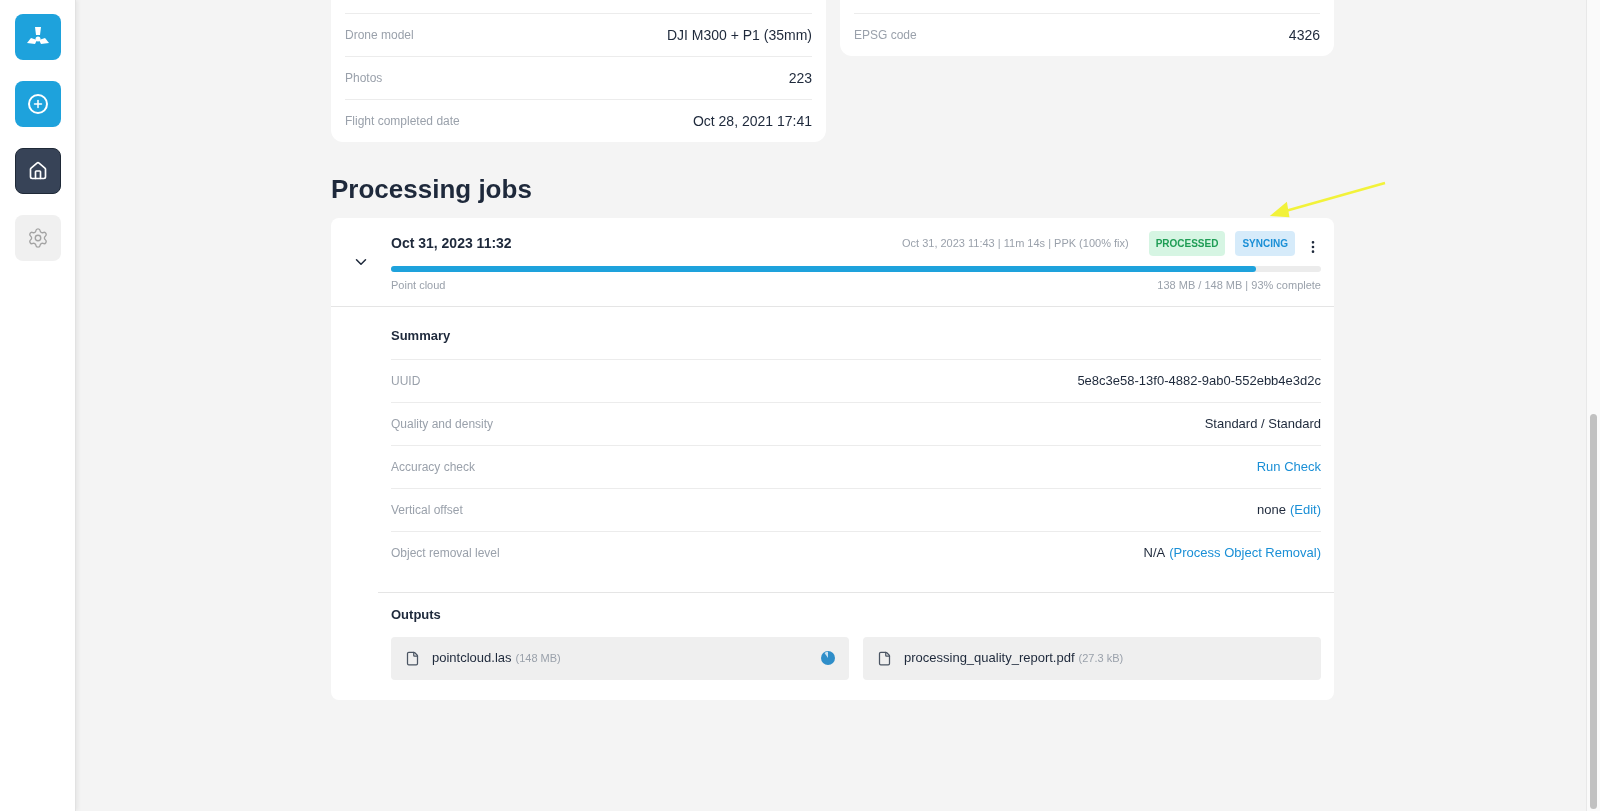 The height and width of the screenshot is (811, 1600). I want to click on settings-icon, so click(37, 238).